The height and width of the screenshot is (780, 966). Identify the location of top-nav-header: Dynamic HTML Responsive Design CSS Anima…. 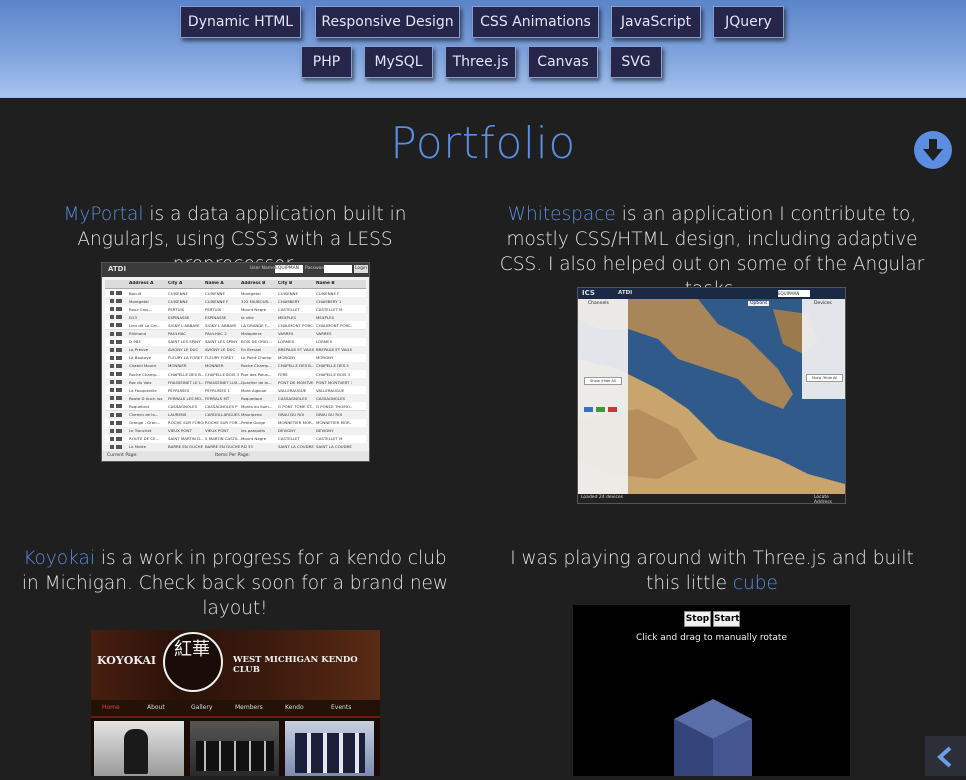
(483, 49).